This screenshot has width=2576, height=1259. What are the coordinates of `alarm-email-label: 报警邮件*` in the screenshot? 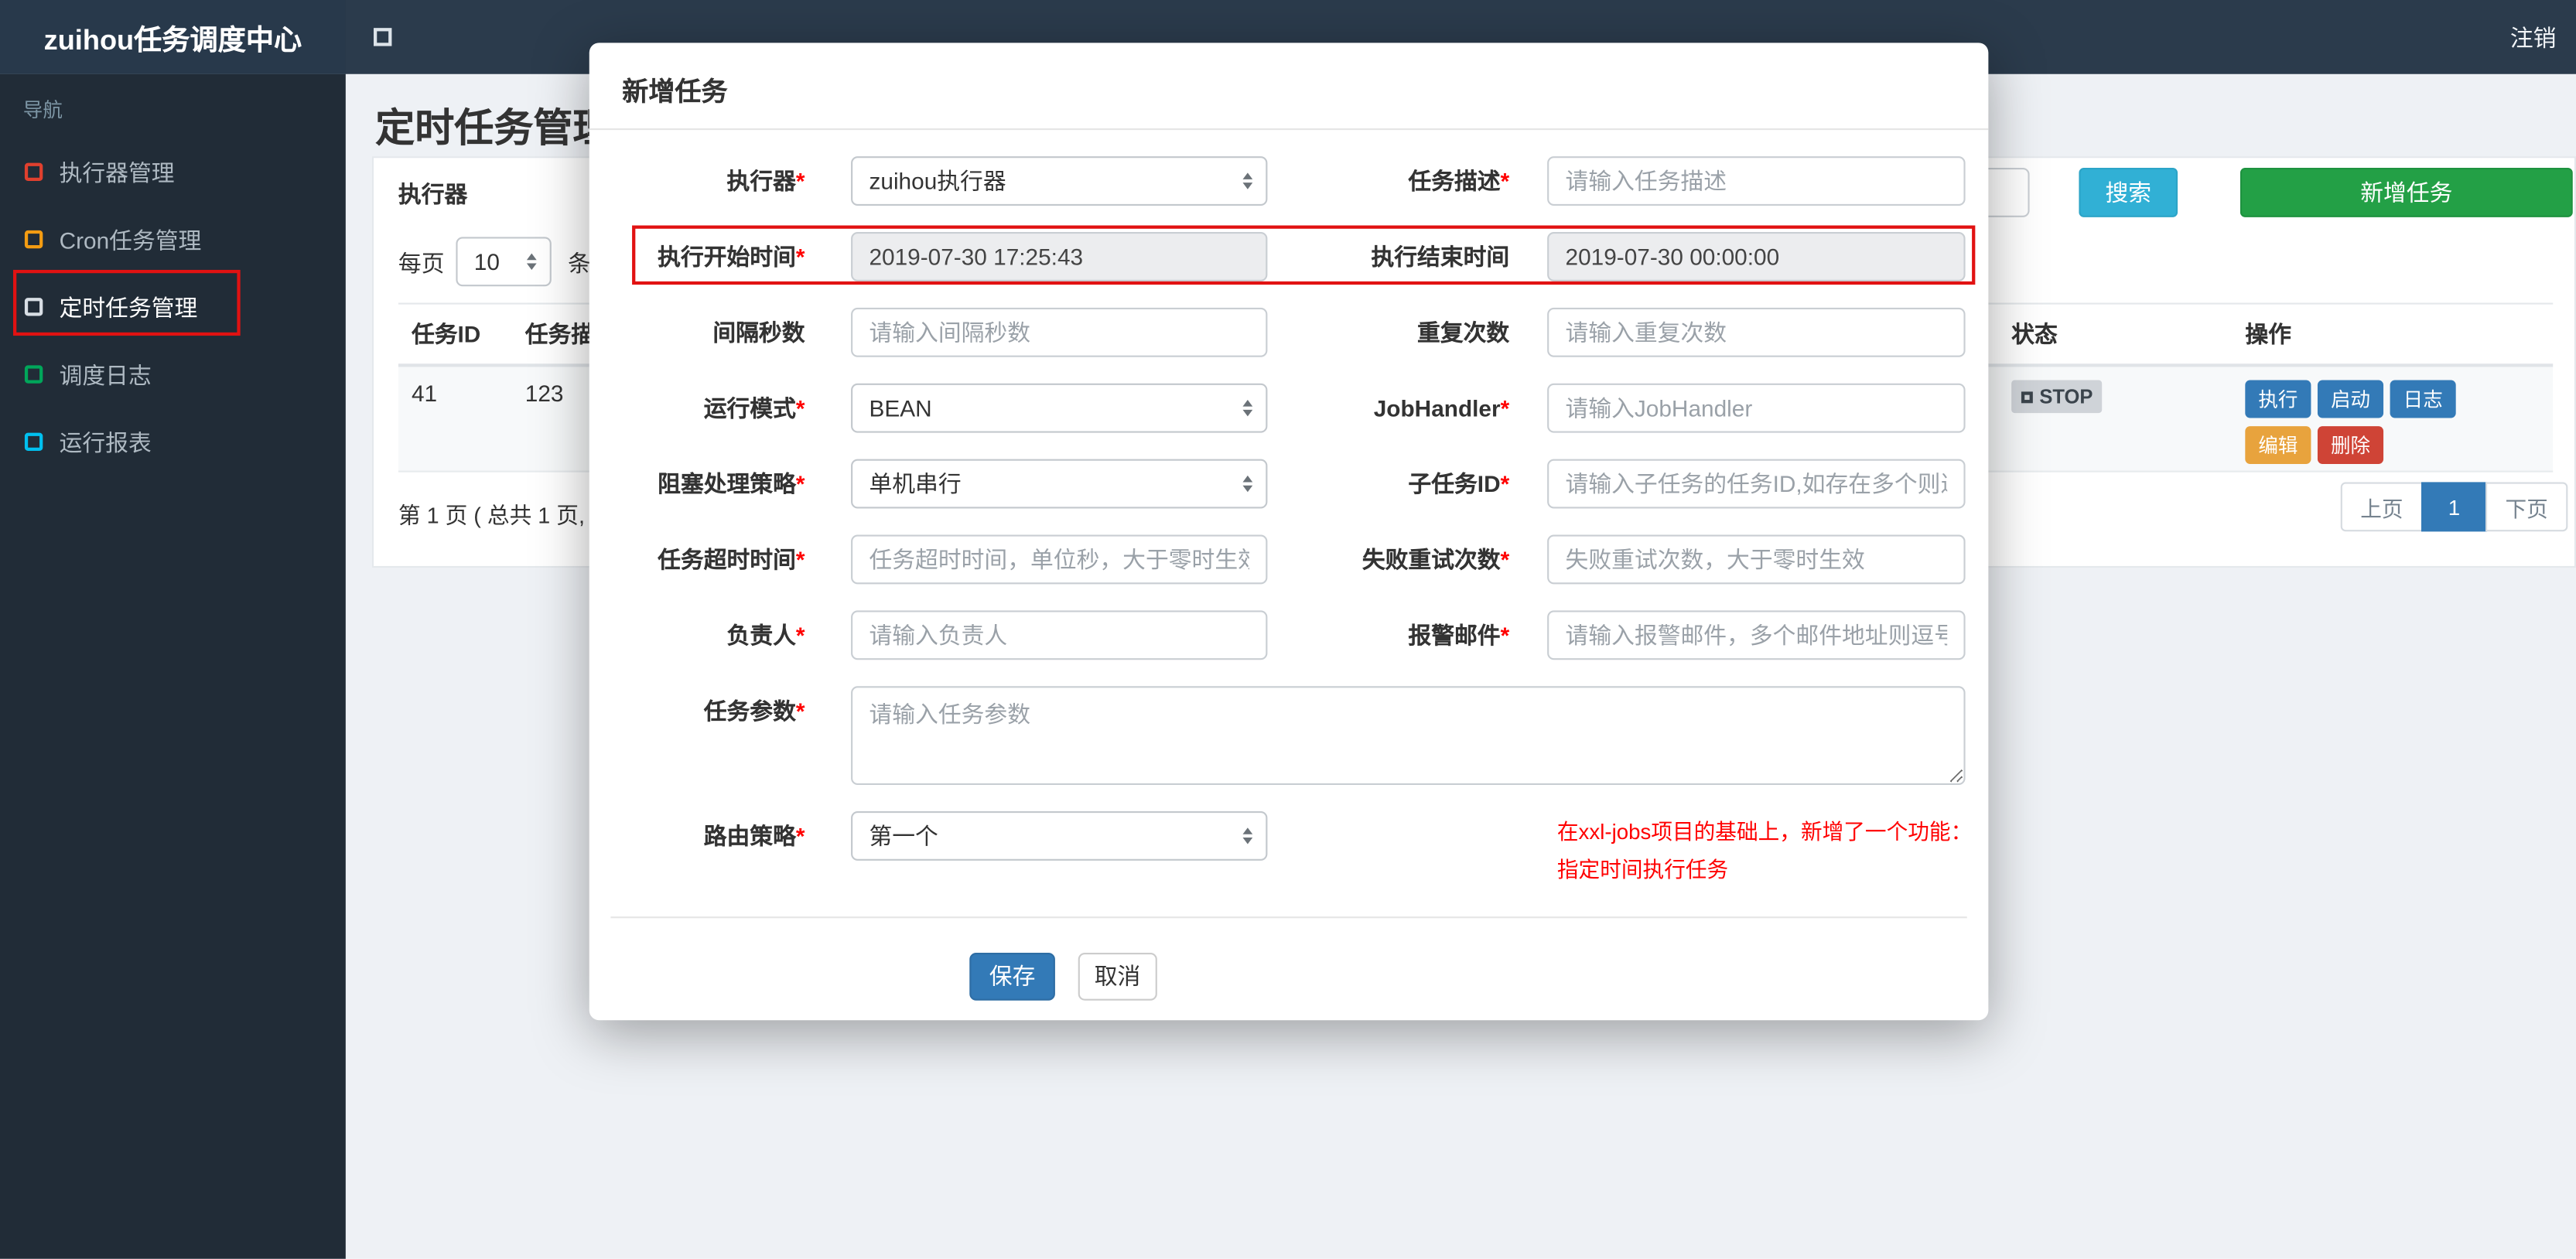 It's located at (1459, 636).